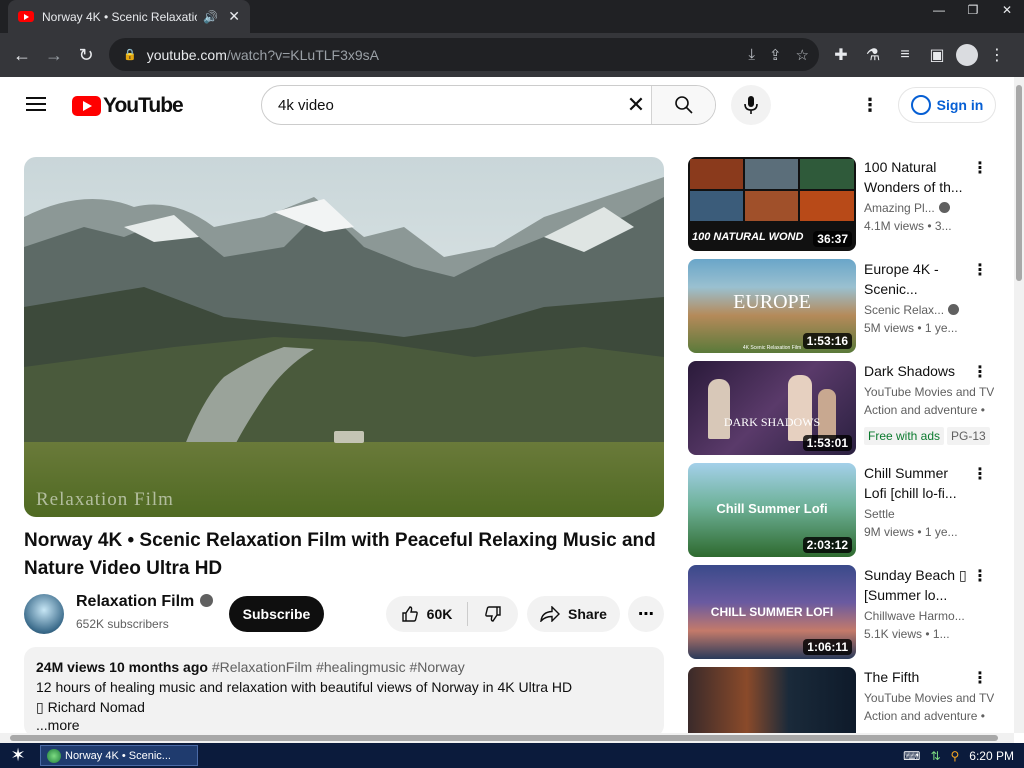 This screenshot has height=768, width=1024. I want to click on restore-icon: ❐, so click(973, 10).